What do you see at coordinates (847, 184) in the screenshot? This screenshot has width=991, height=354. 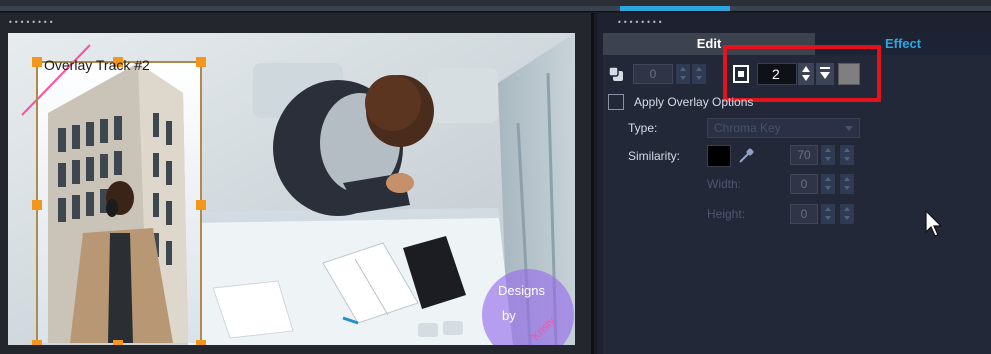 I see `width-dropdown-button` at bounding box center [847, 184].